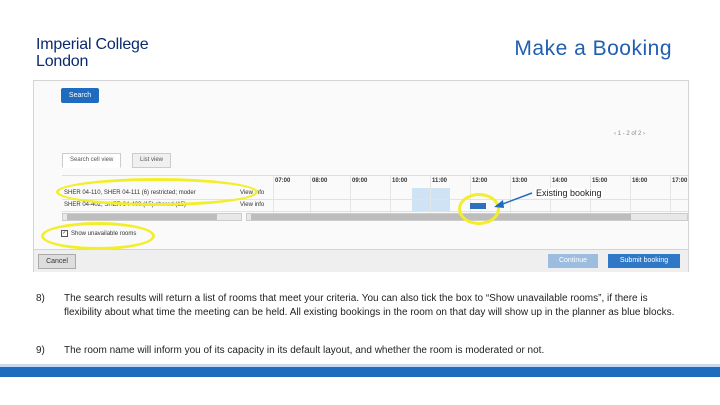  What do you see at coordinates (92, 44) in the screenshot?
I see `logo-line-1: Imperial College` at bounding box center [92, 44].